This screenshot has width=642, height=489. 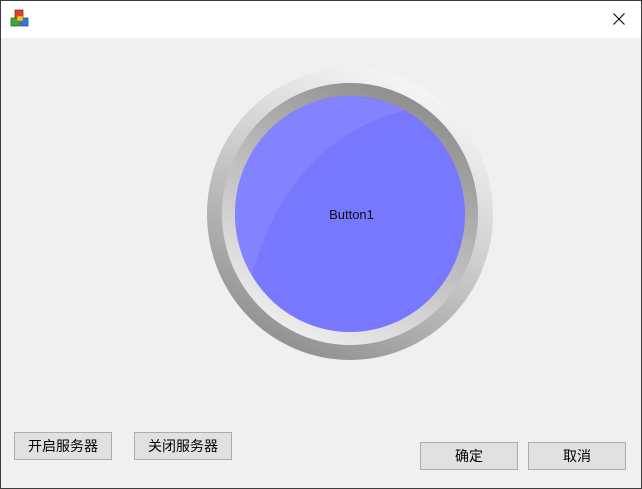 I want to click on title-bar, so click(x=321, y=19).